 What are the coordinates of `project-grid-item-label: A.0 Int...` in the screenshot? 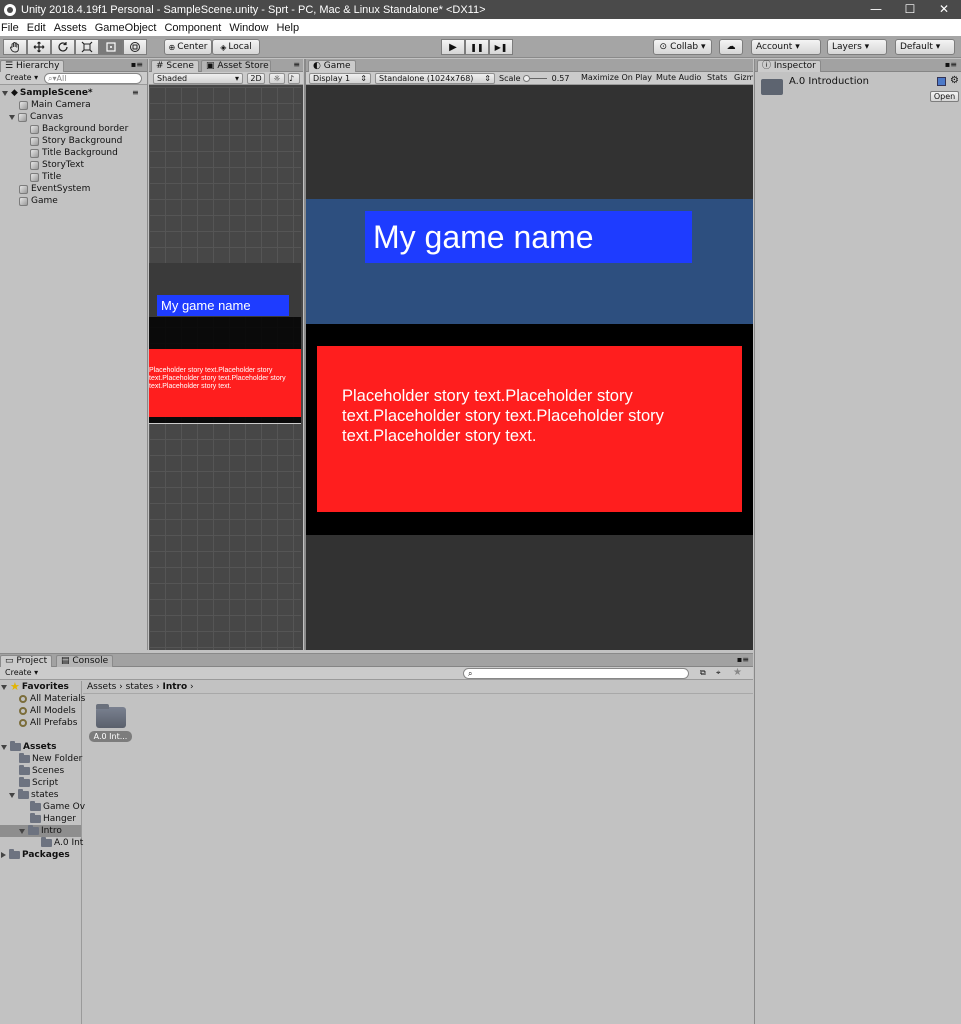 It's located at (110, 736).